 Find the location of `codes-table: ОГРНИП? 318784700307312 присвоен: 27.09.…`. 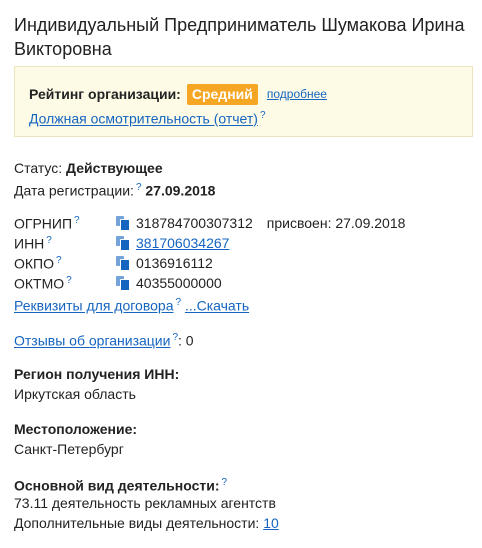

codes-table: ОГРНИП? 318784700307312 присвоен: 27.09.… is located at coordinates (209, 253).